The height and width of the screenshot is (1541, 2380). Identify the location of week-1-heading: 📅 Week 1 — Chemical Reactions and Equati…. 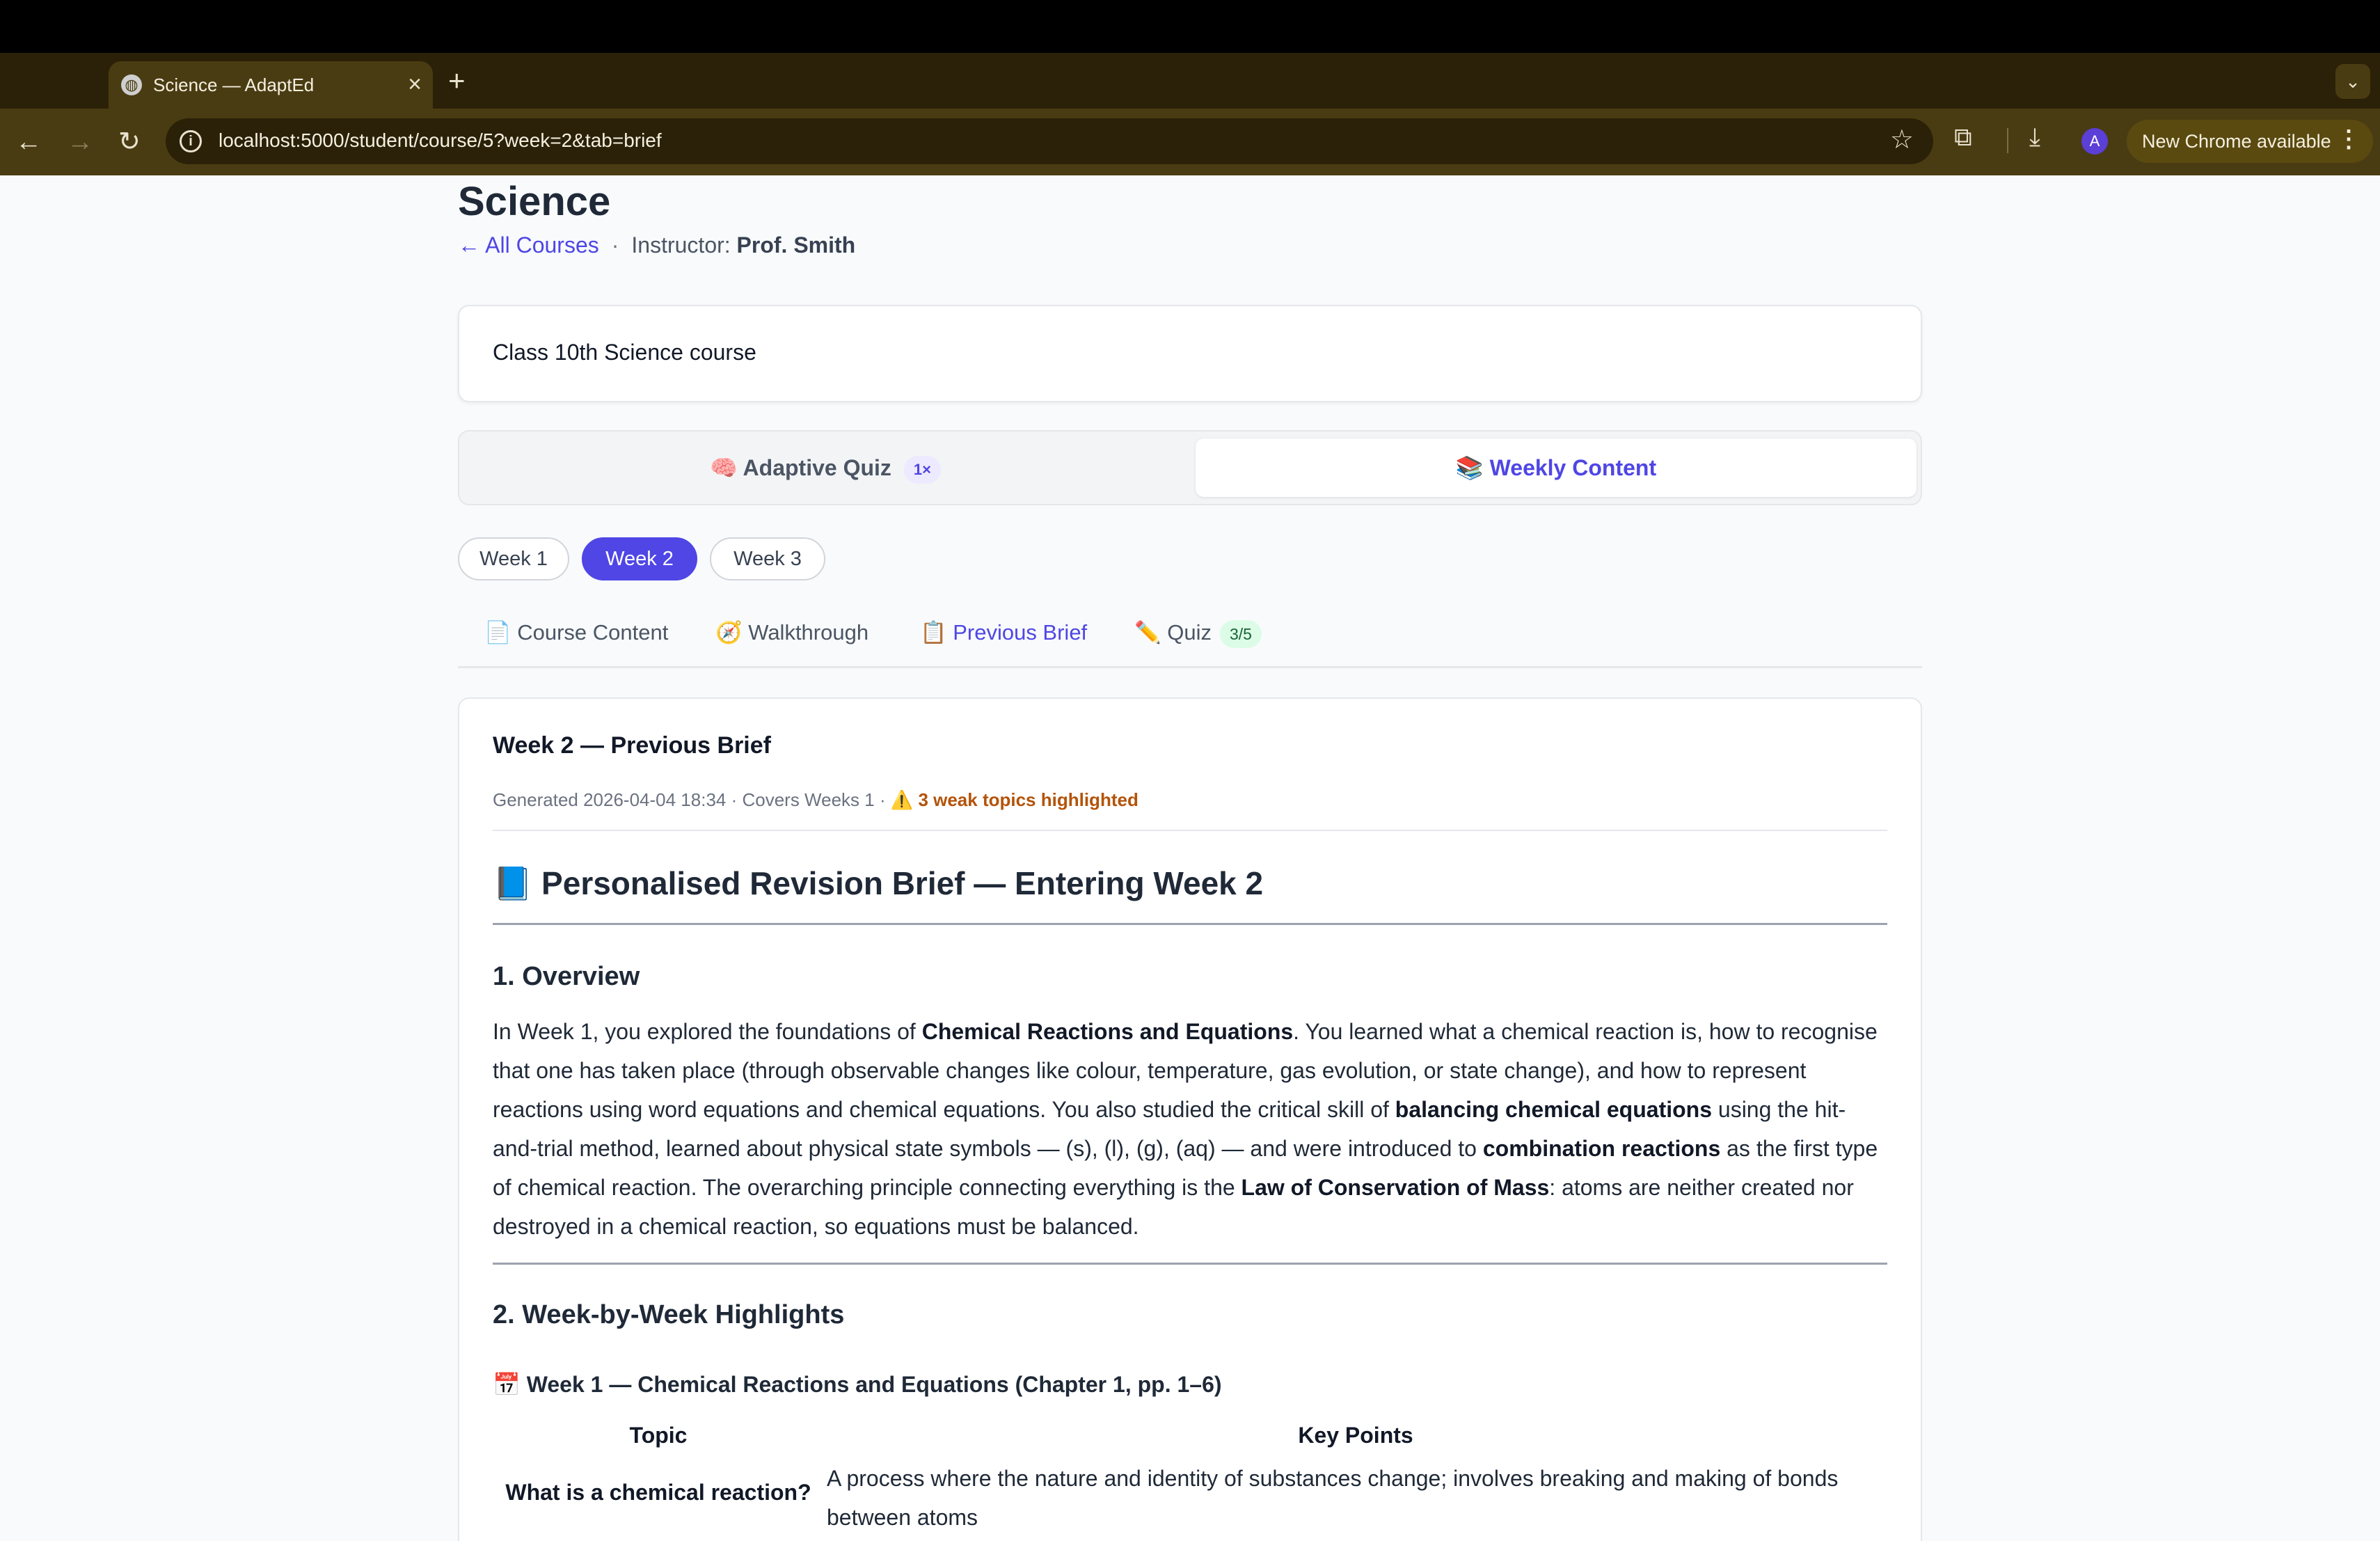
(857, 1384).